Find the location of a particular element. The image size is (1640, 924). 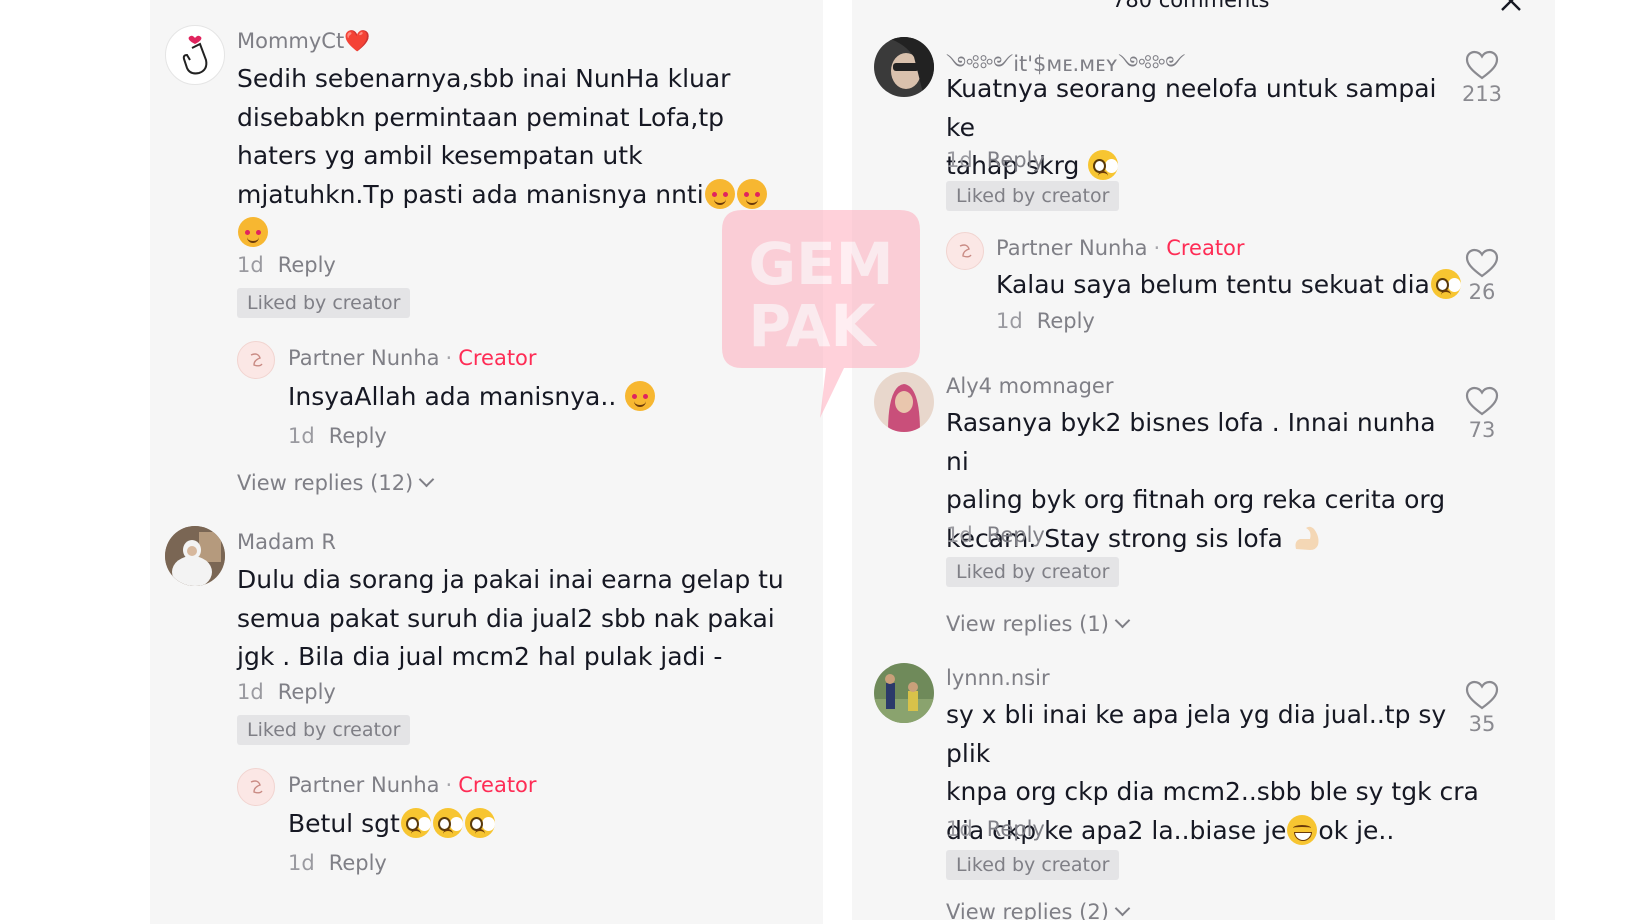

speech-bubble-logo-icon: GEM PAK is located at coordinates (821, 314).